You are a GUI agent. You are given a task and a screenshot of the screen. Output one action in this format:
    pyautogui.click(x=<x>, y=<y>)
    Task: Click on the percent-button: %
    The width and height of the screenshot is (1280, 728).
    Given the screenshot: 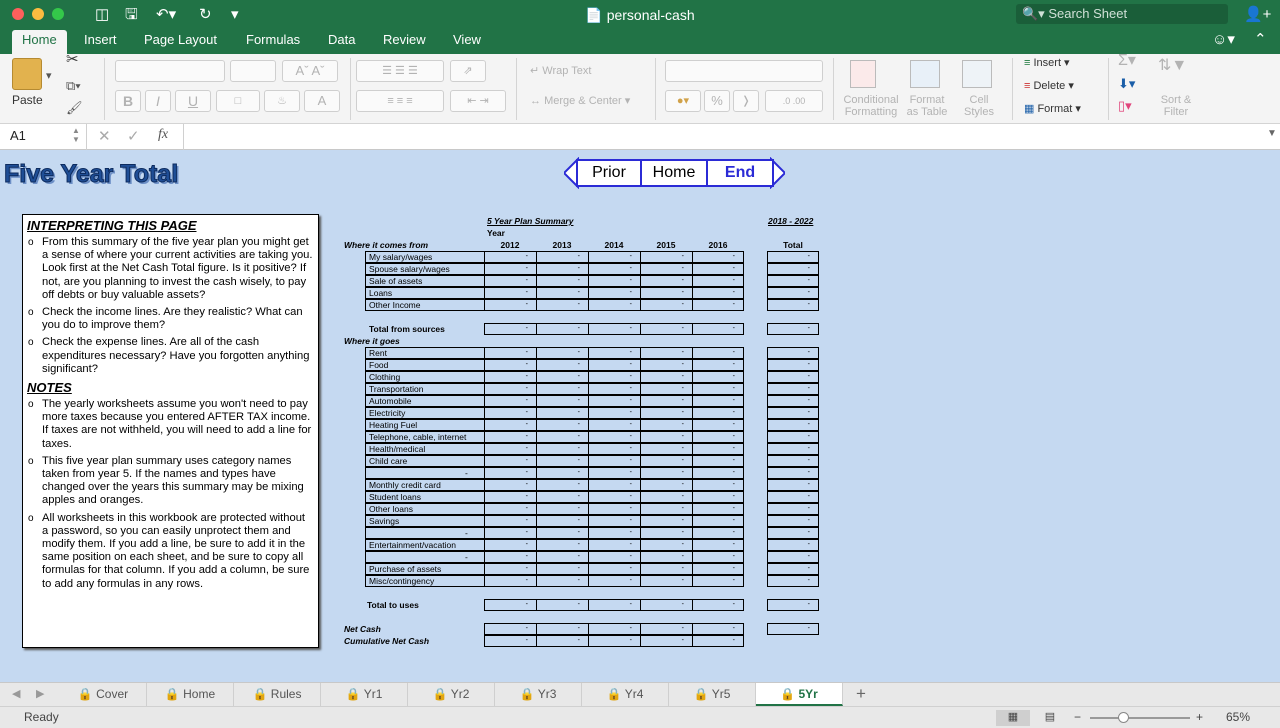 What is the action you would take?
    pyautogui.click(x=717, y=101)
    